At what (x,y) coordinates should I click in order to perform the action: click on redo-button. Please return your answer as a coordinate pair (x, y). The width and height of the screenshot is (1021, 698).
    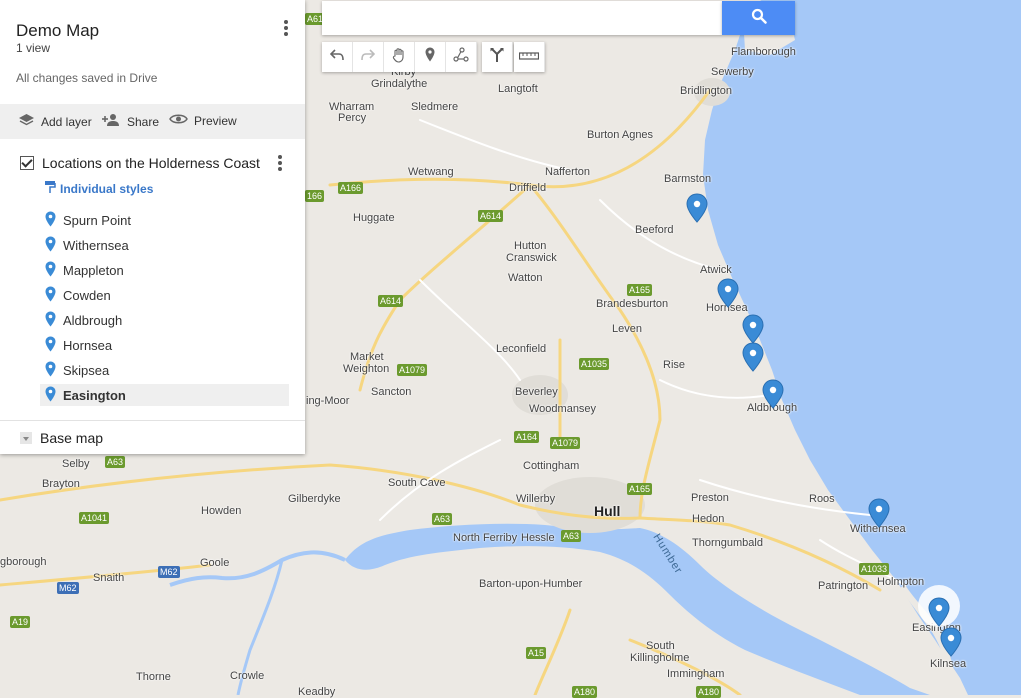
    Looking at the image, I should click on (368, 57).